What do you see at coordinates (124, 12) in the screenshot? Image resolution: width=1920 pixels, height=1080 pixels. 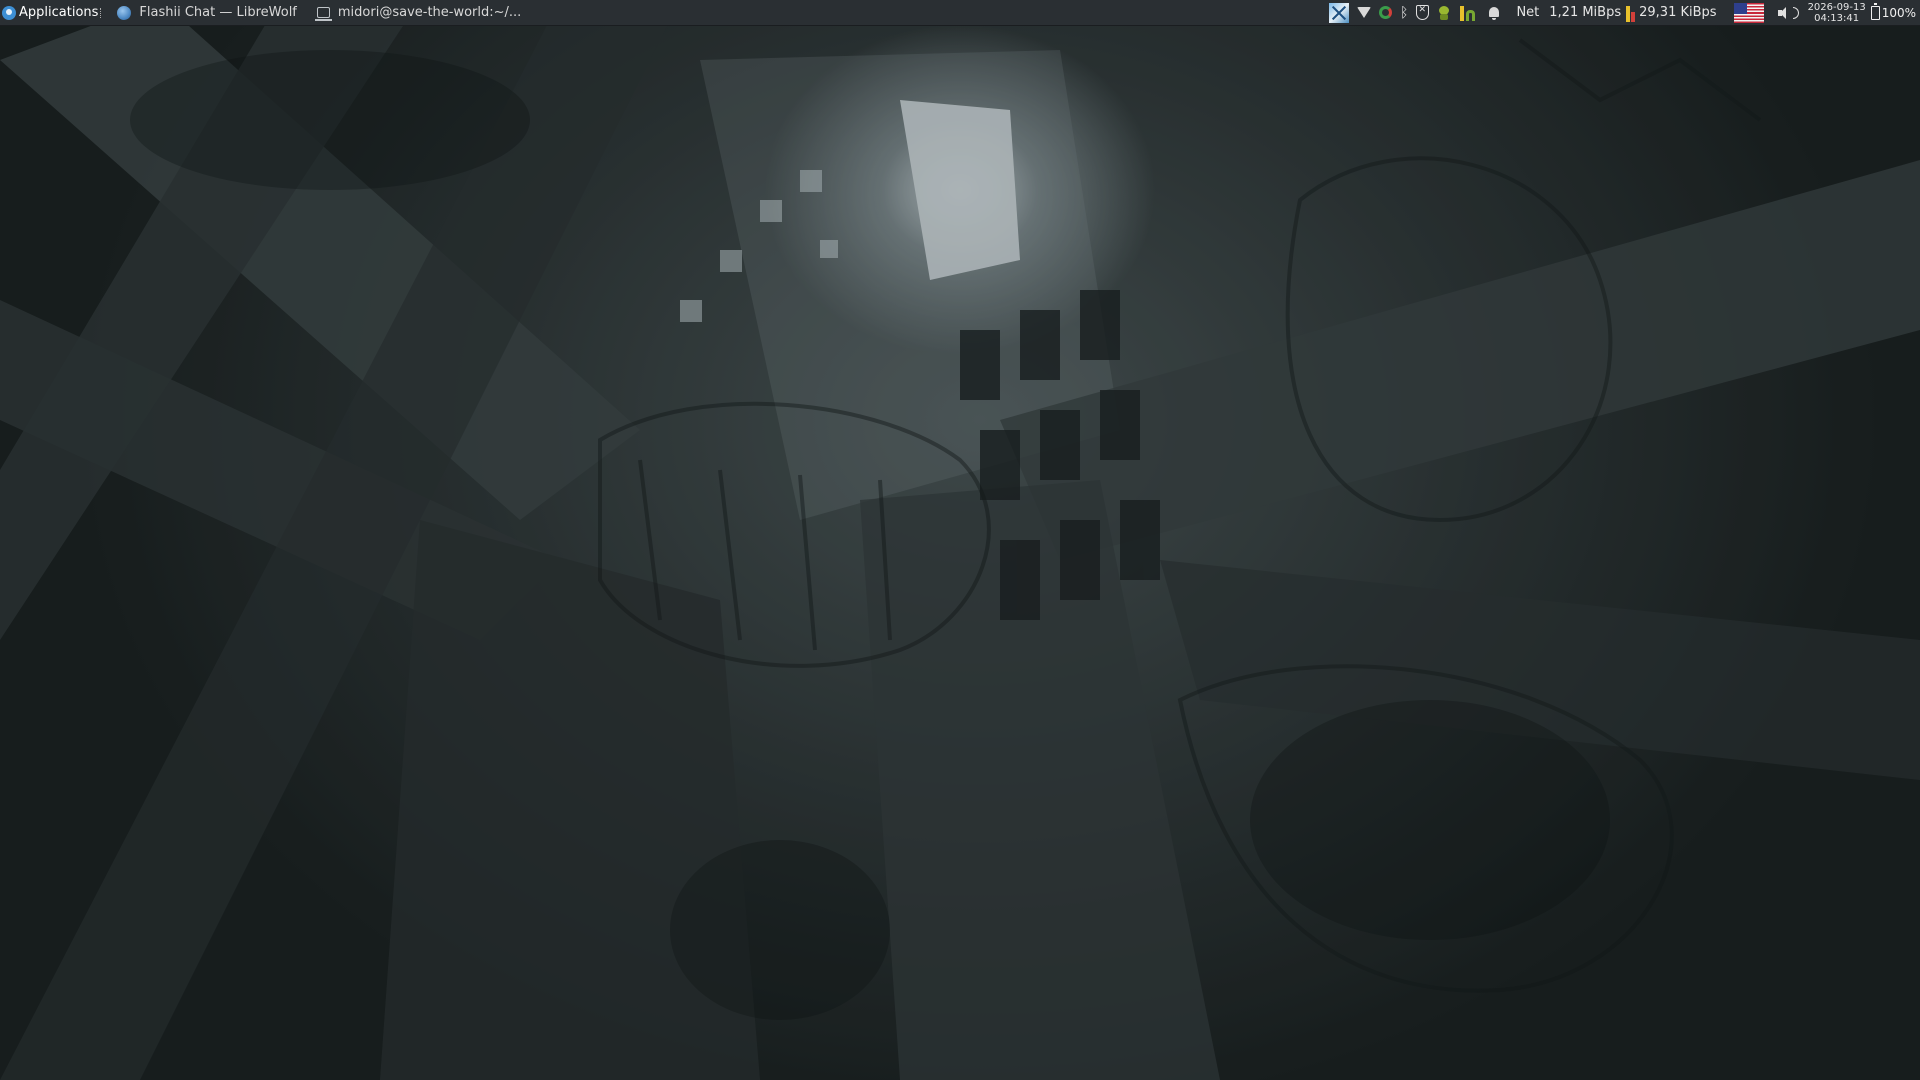 I see `librewolf-globe-icon` at bounding box center [124, 12].